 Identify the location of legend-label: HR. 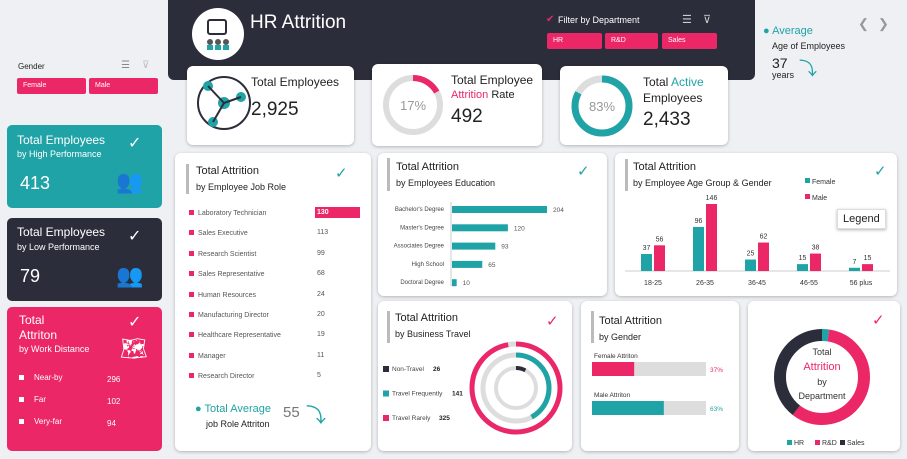
(799, 443).